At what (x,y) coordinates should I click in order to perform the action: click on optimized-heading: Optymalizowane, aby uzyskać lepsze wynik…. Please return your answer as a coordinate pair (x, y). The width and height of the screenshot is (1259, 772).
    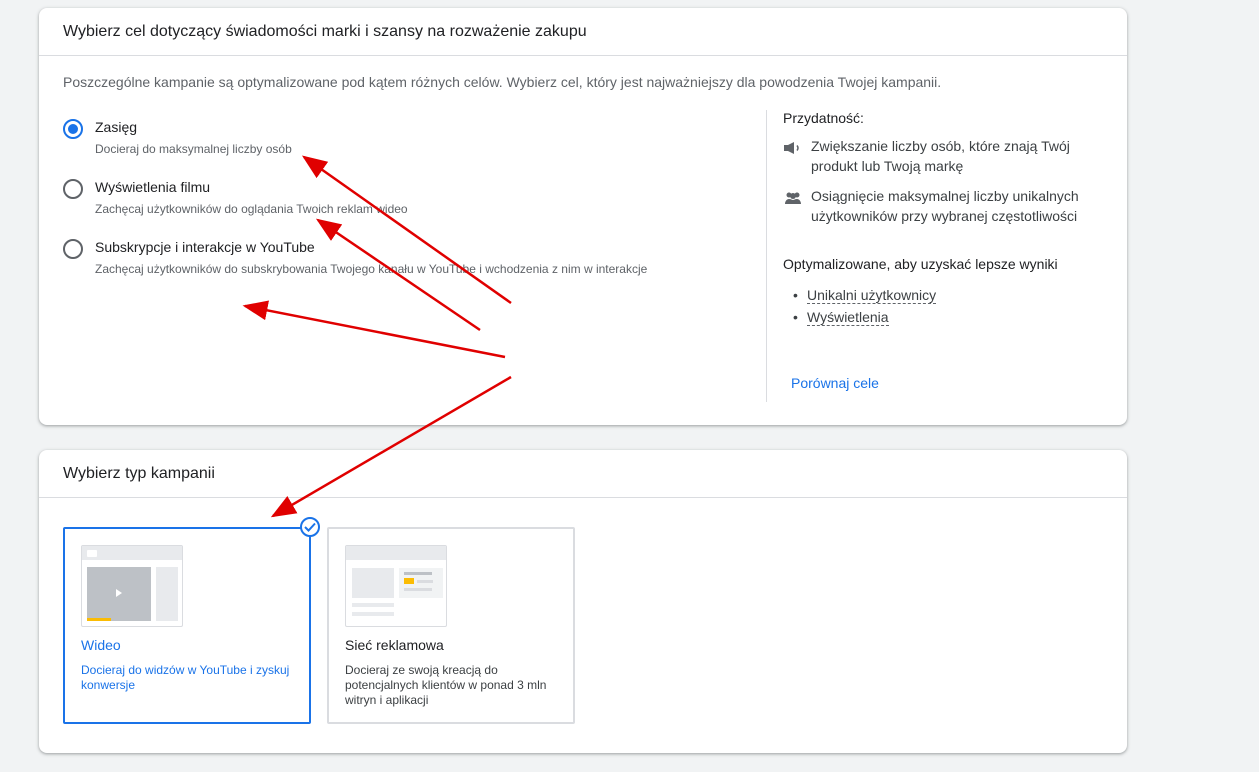
    Looking at the image, I should click on (920, 264).